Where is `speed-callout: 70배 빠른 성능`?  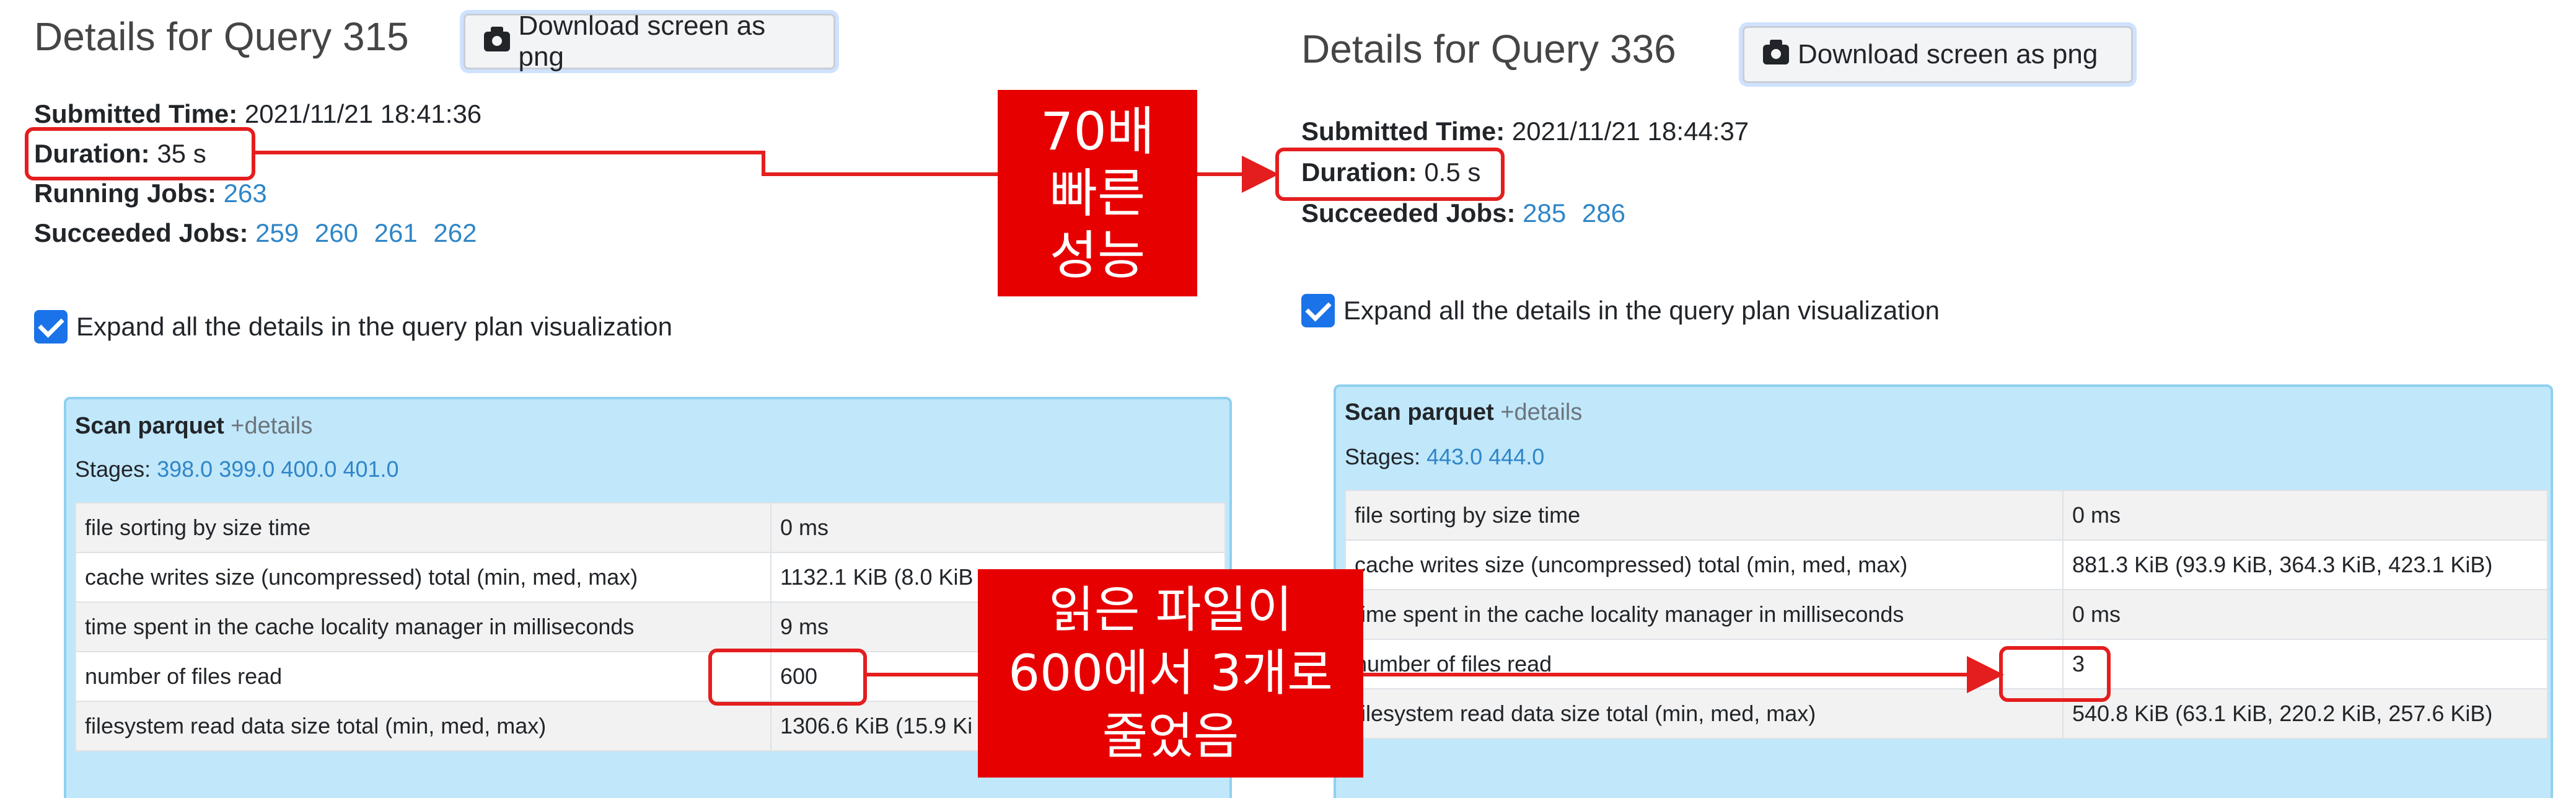
speed-callout: 70배 빠른 성능 is located at coordinates (1097, 193).